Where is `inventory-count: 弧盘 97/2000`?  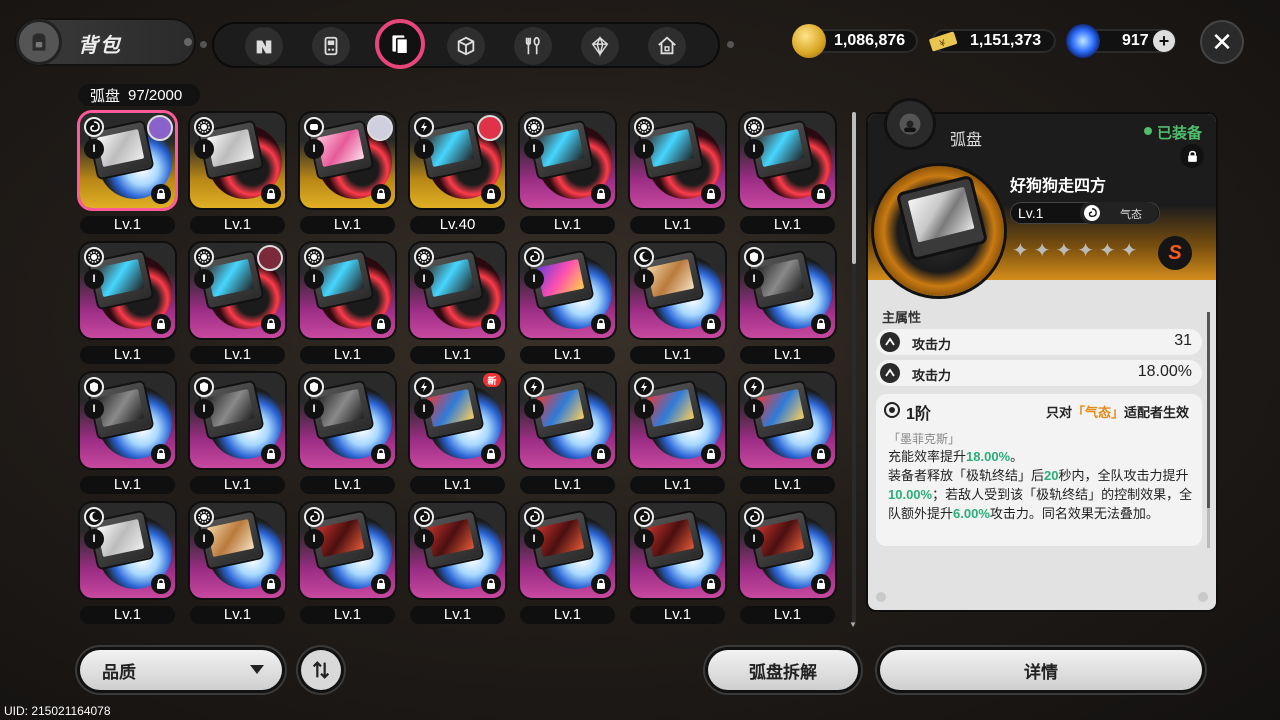 inventory-count: 弧盘 97/2000 is located at coordinates (139, 95).